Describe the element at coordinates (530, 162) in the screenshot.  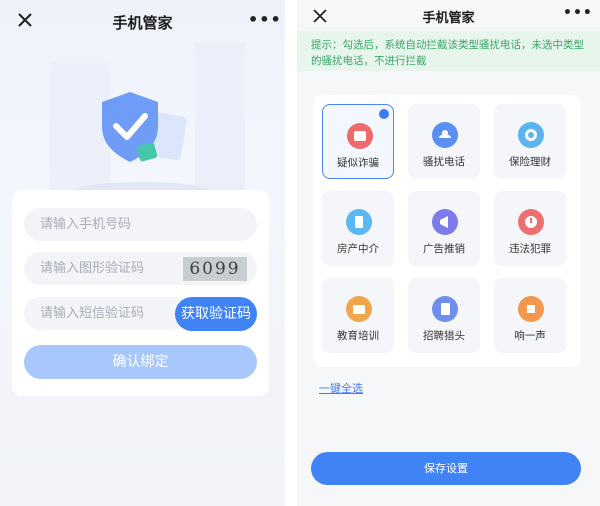
I see `category-label: 保险理财` at that location.